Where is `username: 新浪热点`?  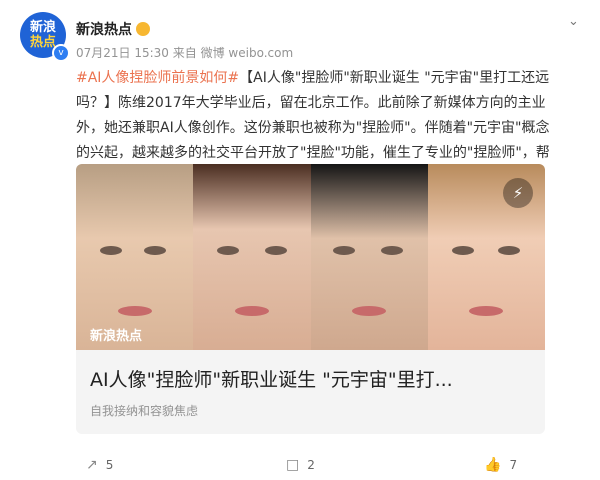
username: 新浪热点 is located at coordinates (104, 30).